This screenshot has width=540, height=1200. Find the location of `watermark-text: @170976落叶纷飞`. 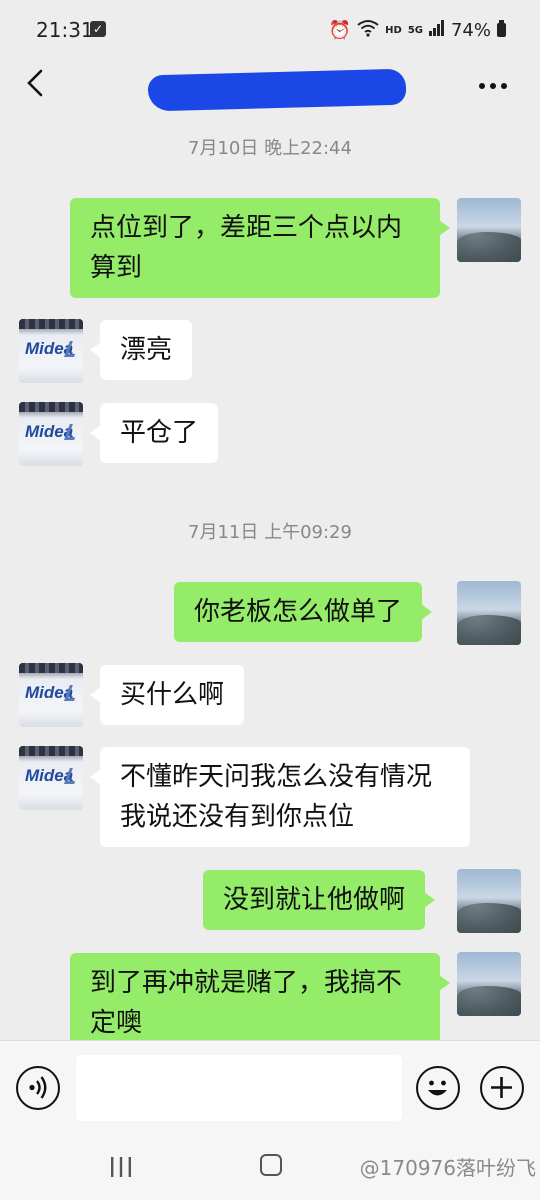

watermark-text: @170976落叶纷飞 is located at coordinates (447, 1168).